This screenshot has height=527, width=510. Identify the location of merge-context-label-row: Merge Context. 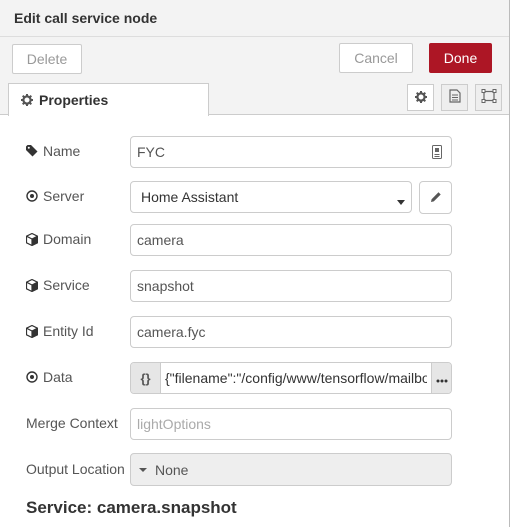
(72, 423).